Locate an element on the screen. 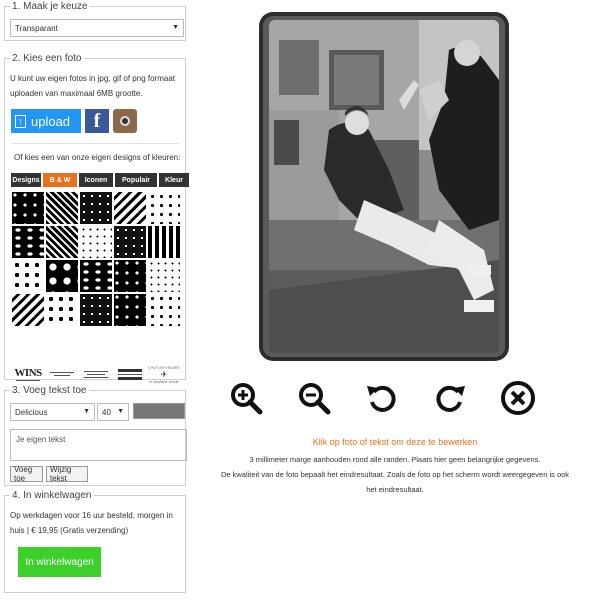 The width and height of the screenshot is (600, 600). design-tile: I PUT MY HEART ✈ in airplane mode is located at coordinates (164, 374).